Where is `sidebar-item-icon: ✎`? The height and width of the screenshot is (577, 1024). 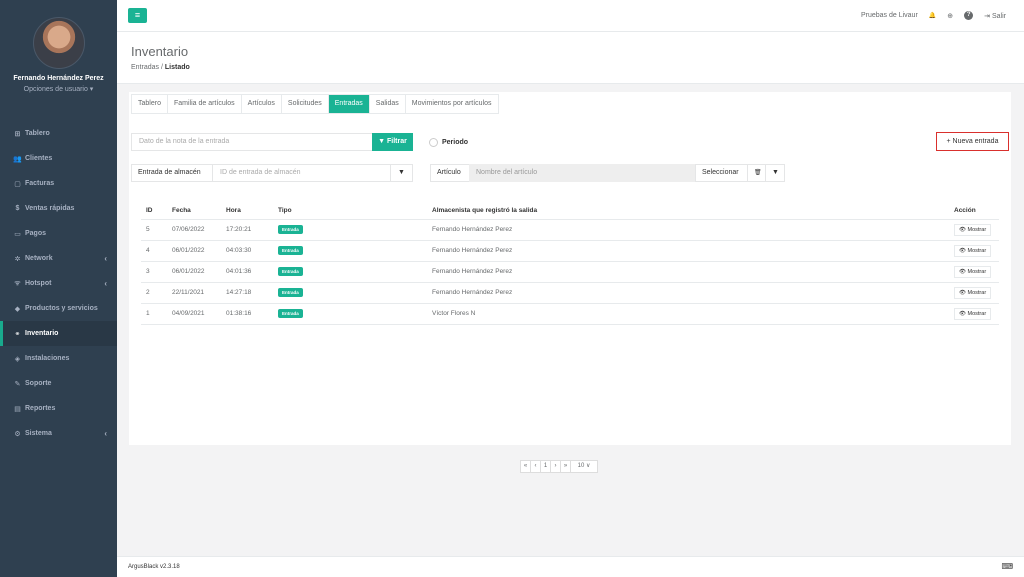
sidebar-item-icon: ✎ is located at coordinates (17, 384).